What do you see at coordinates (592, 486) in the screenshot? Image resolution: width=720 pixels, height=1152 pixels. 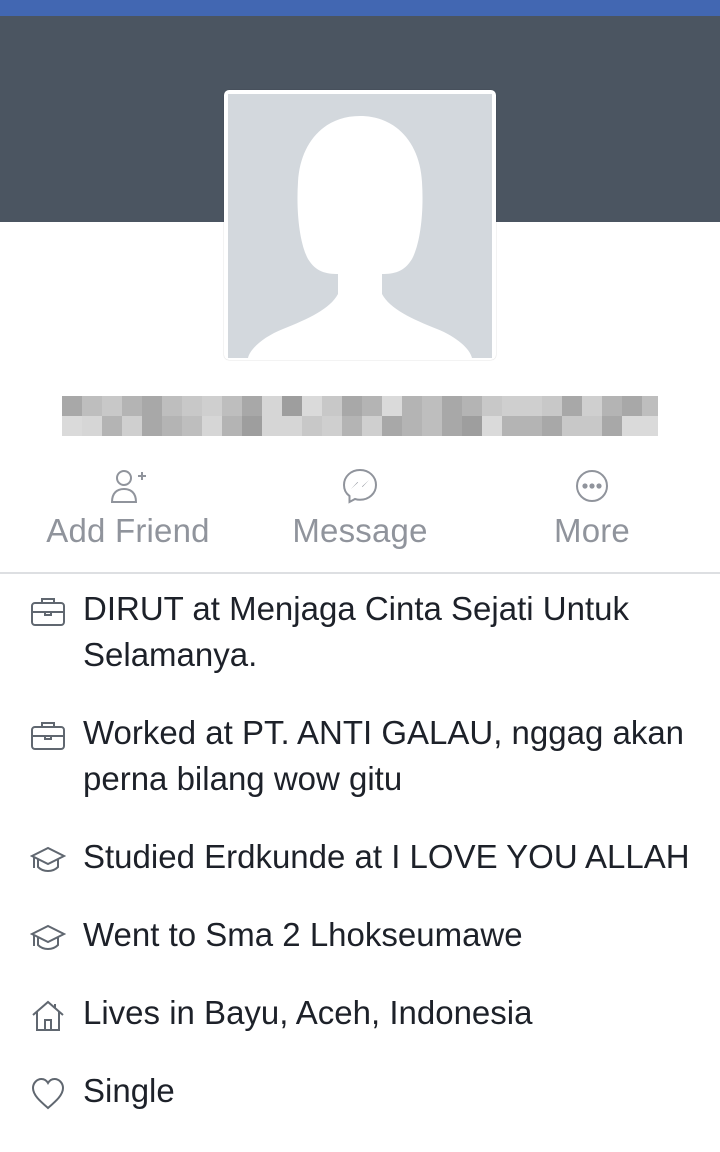 I see `more-dots-icon` at bounding box center [592, 486].